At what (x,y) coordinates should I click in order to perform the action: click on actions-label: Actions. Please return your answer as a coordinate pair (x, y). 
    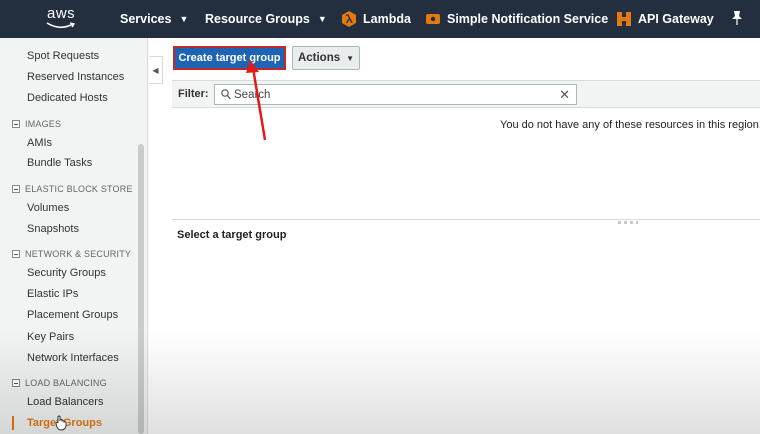
    Looking at the image, I should click on (319, 58).